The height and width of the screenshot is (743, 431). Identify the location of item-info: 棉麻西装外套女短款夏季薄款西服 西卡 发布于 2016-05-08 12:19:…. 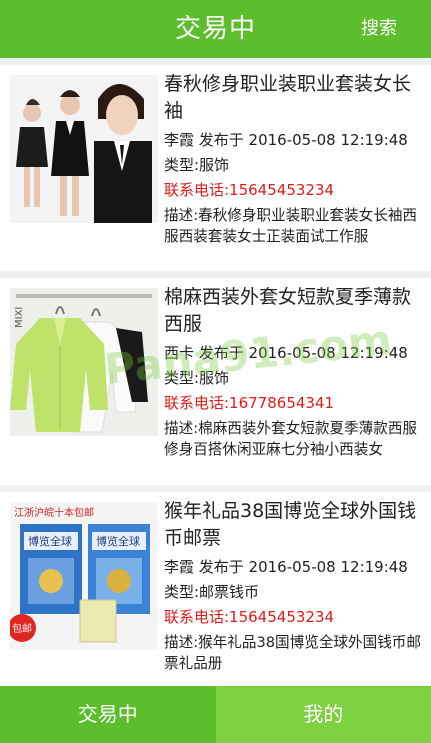
(293, 372).